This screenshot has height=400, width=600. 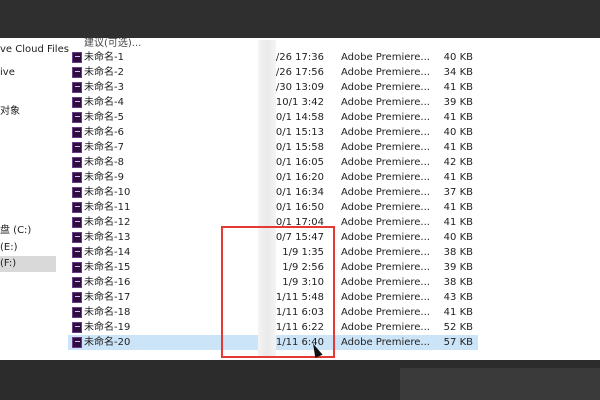 I want to click on bottom-frame, so click(x=300, y=380).